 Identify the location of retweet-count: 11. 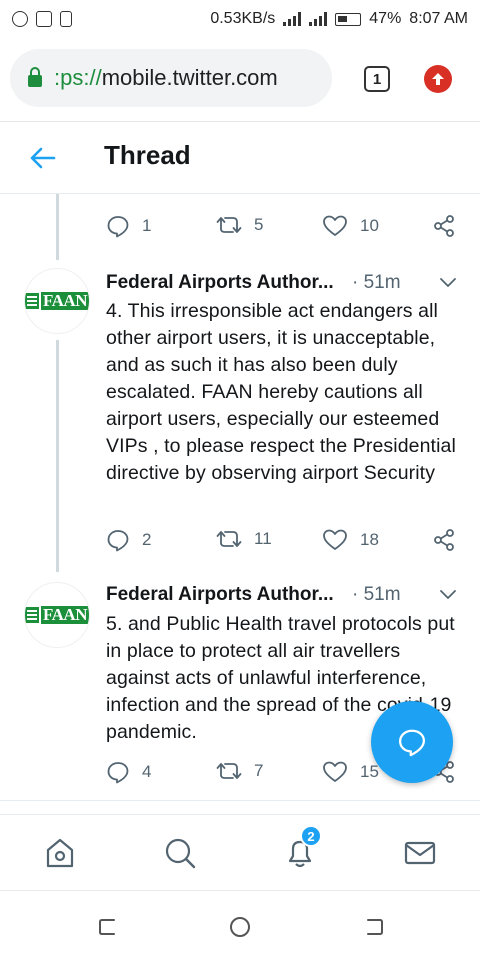
(263, 538).